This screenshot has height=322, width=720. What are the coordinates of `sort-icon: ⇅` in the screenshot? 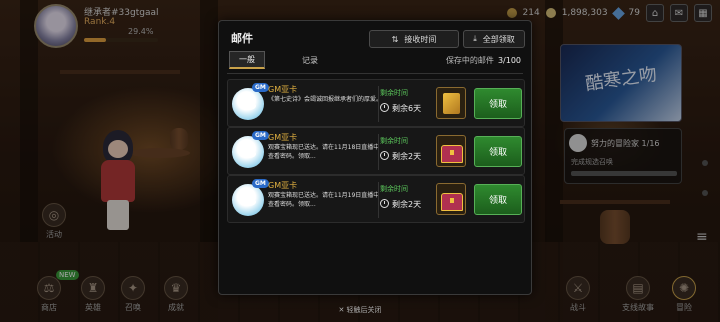 It's located at (395, 39).